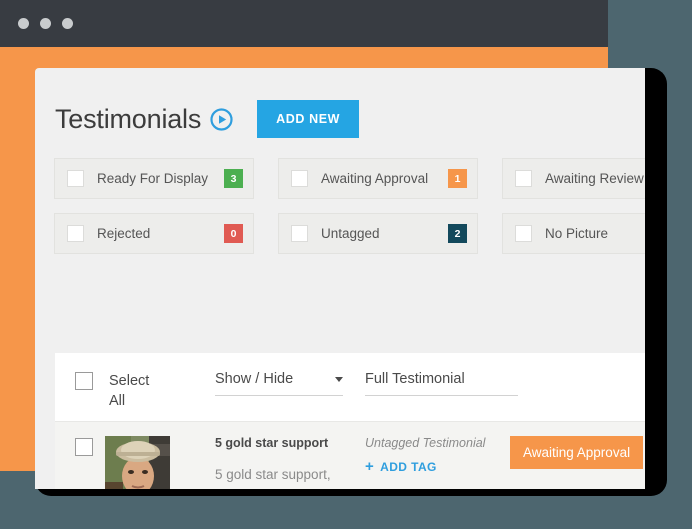  I want to click on full-testimonial-column: Full Testimonial, so click(452, 383).